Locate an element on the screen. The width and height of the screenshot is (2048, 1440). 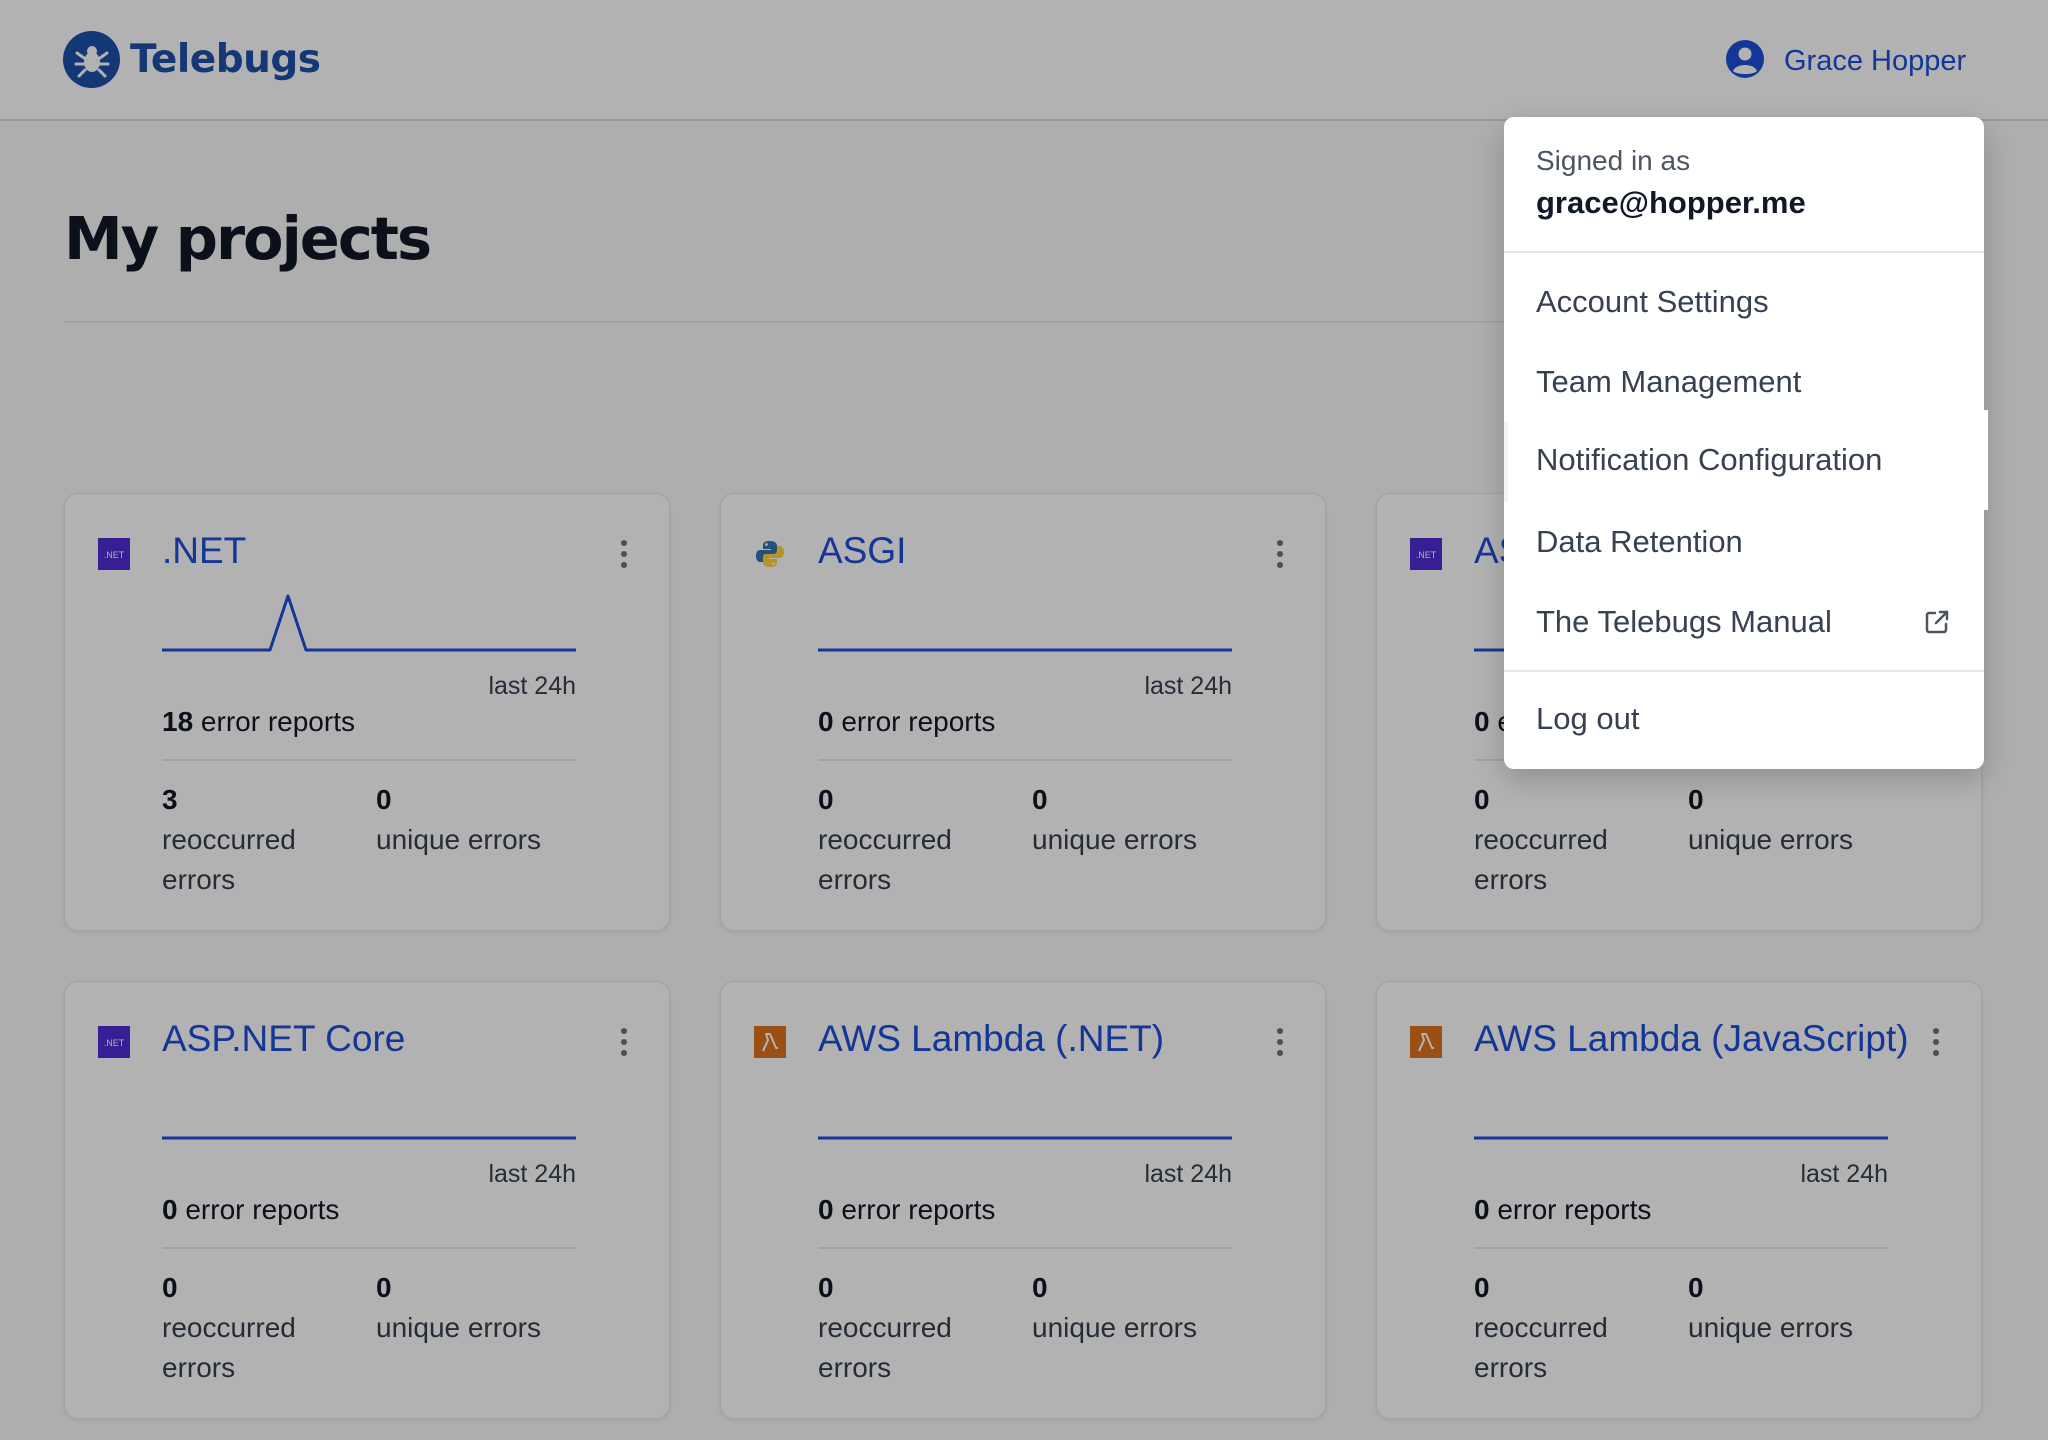
menu-item-telebugs-manual: The Telebugs Manual is located at coordinates (1744, 622).